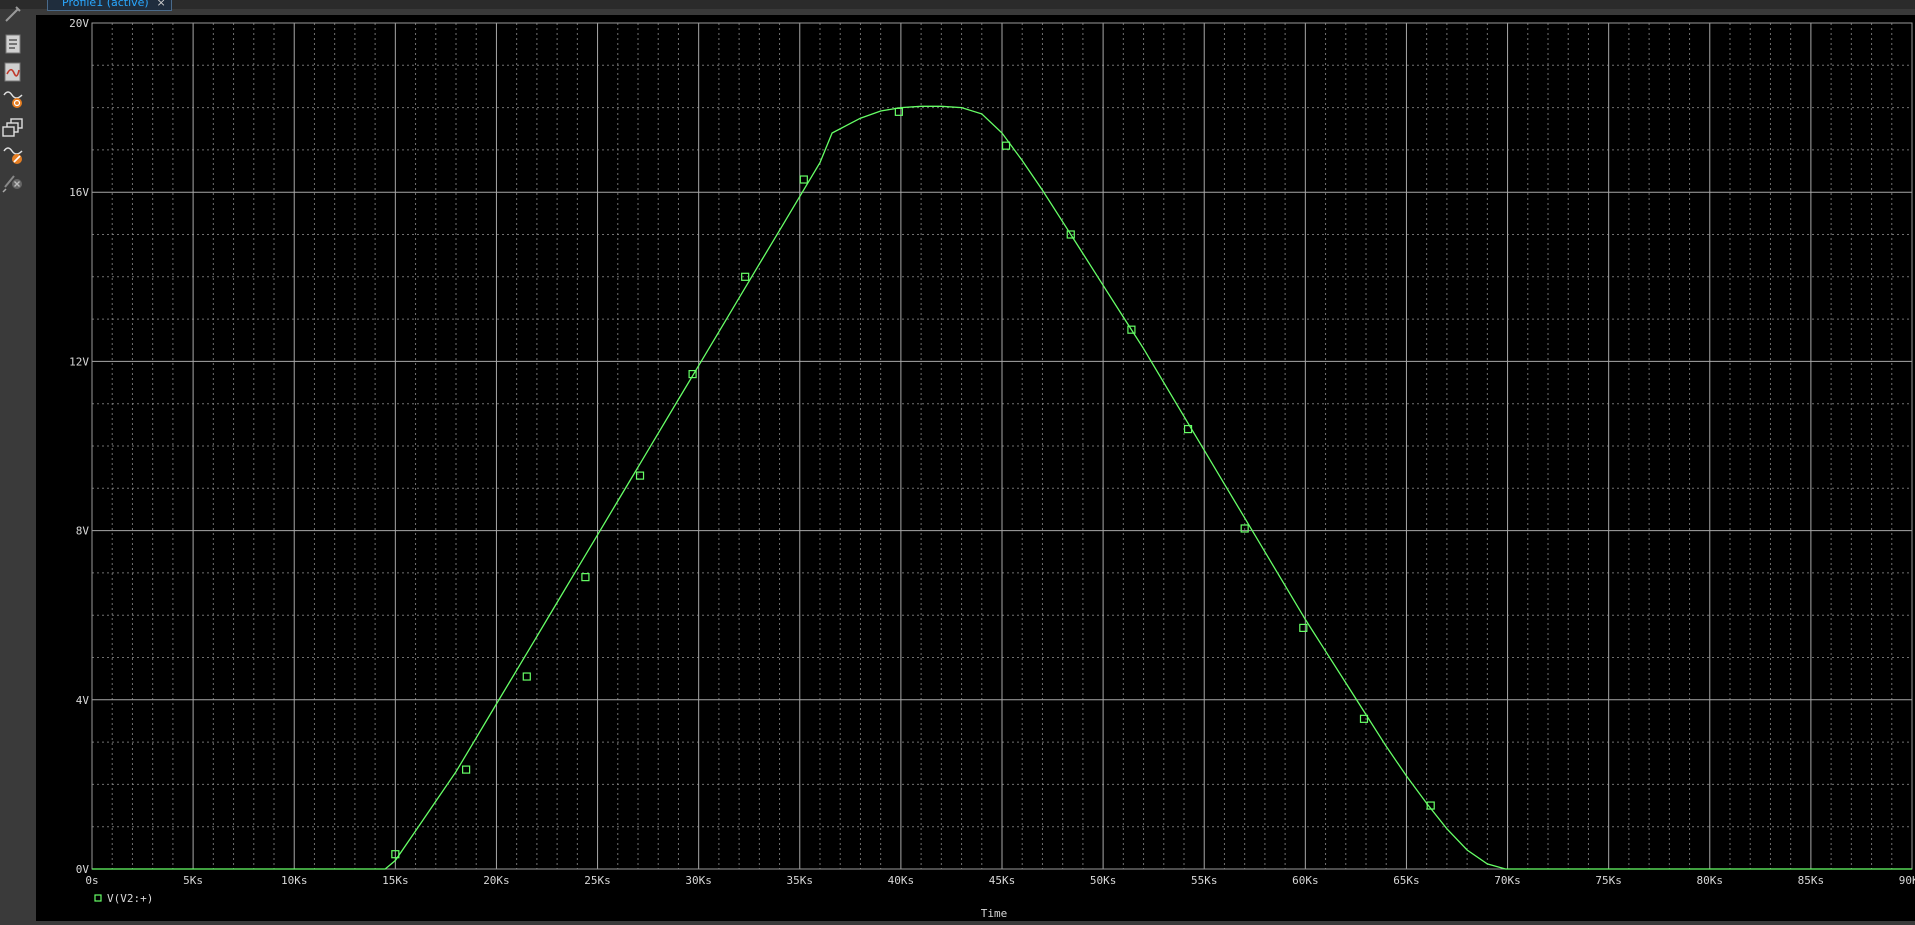 This screenshot has height=925, width=1915. Describe the element at coordinates (1002, 880) in the screenshot. I see `x-tick-label: 45Ks` at that location.